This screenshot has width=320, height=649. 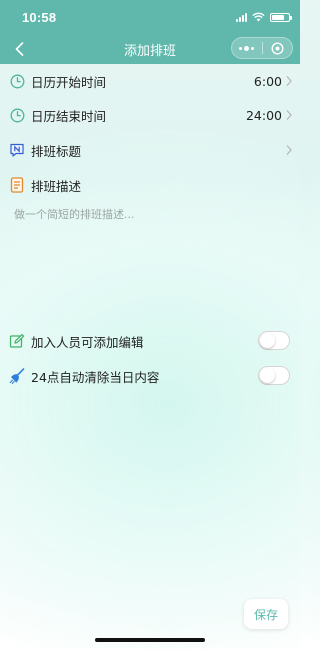 I want to click on members-can-edit-switch, so click(x=274, y=340).